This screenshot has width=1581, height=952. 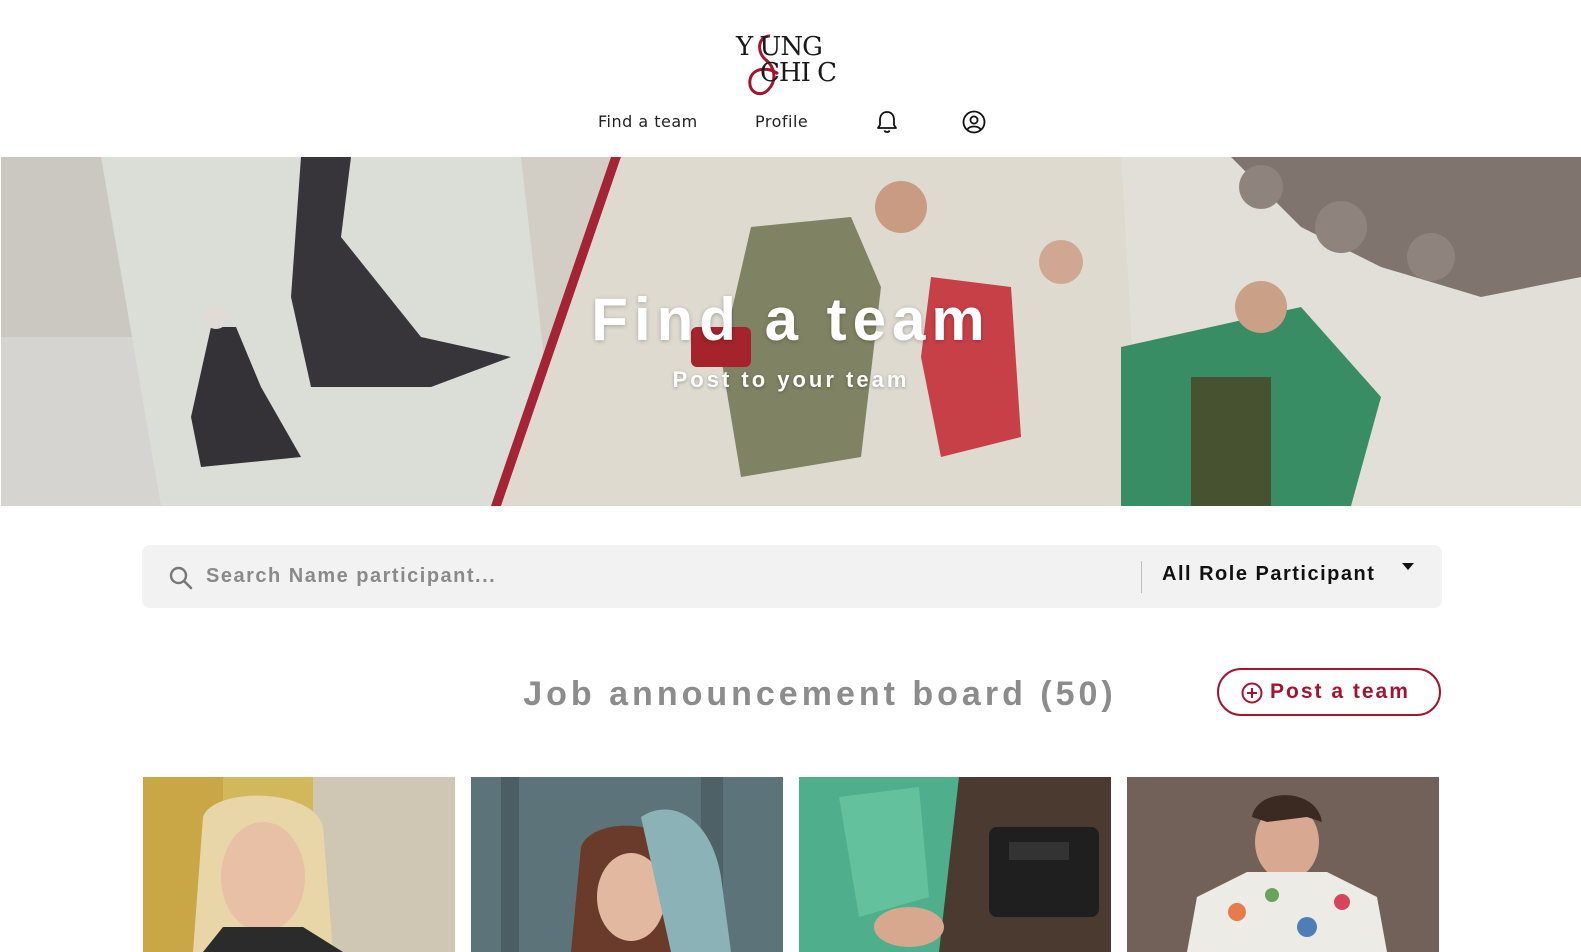 What do you see at coordinates (1252, 693) in the screenshot?
I see `plus-circle-icon` at bounding box center [1252, 693].